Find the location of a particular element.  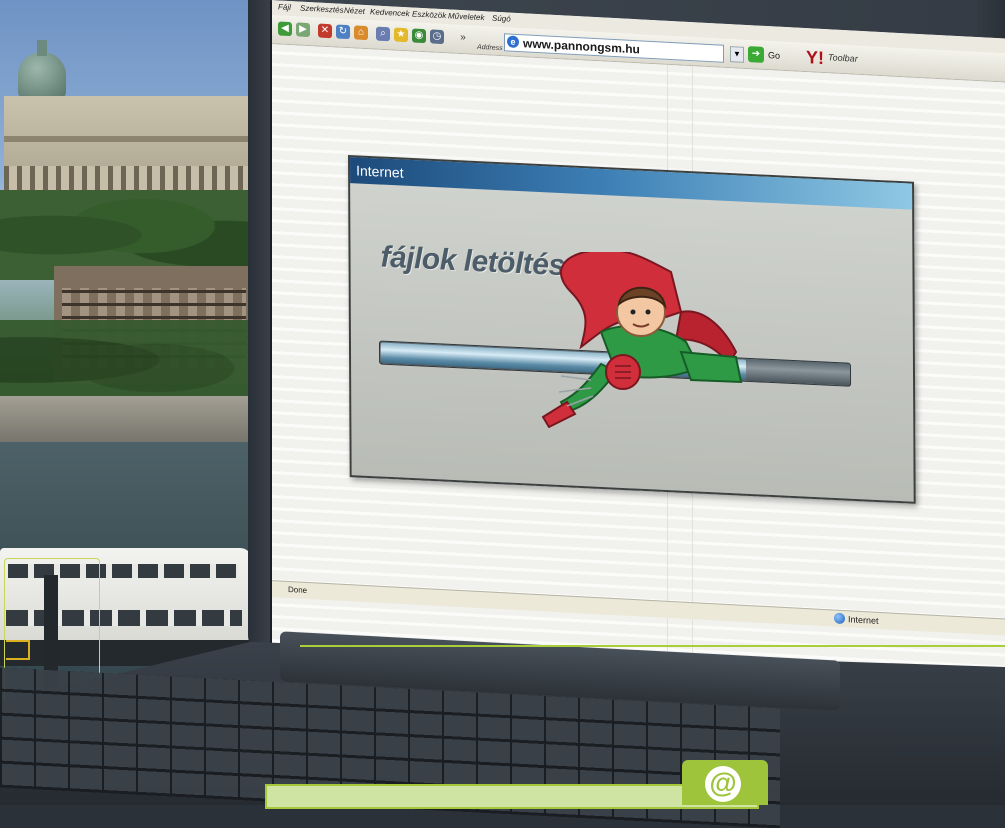

search-icon: ⌕ is located at coordinates (383, 34).